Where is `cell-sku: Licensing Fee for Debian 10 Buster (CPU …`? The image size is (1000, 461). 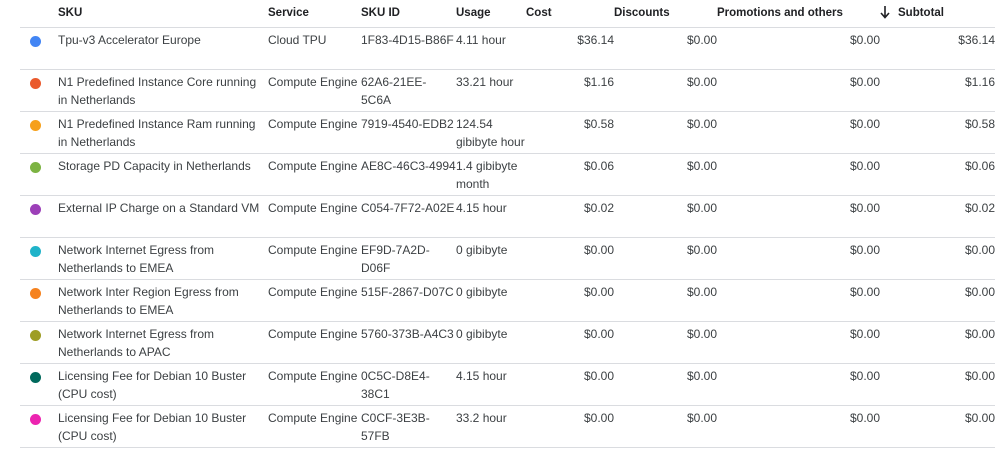
cell-sku: Licensing Fee for Debian 10 Buster (CPU … is located at coordinates (152, 385).